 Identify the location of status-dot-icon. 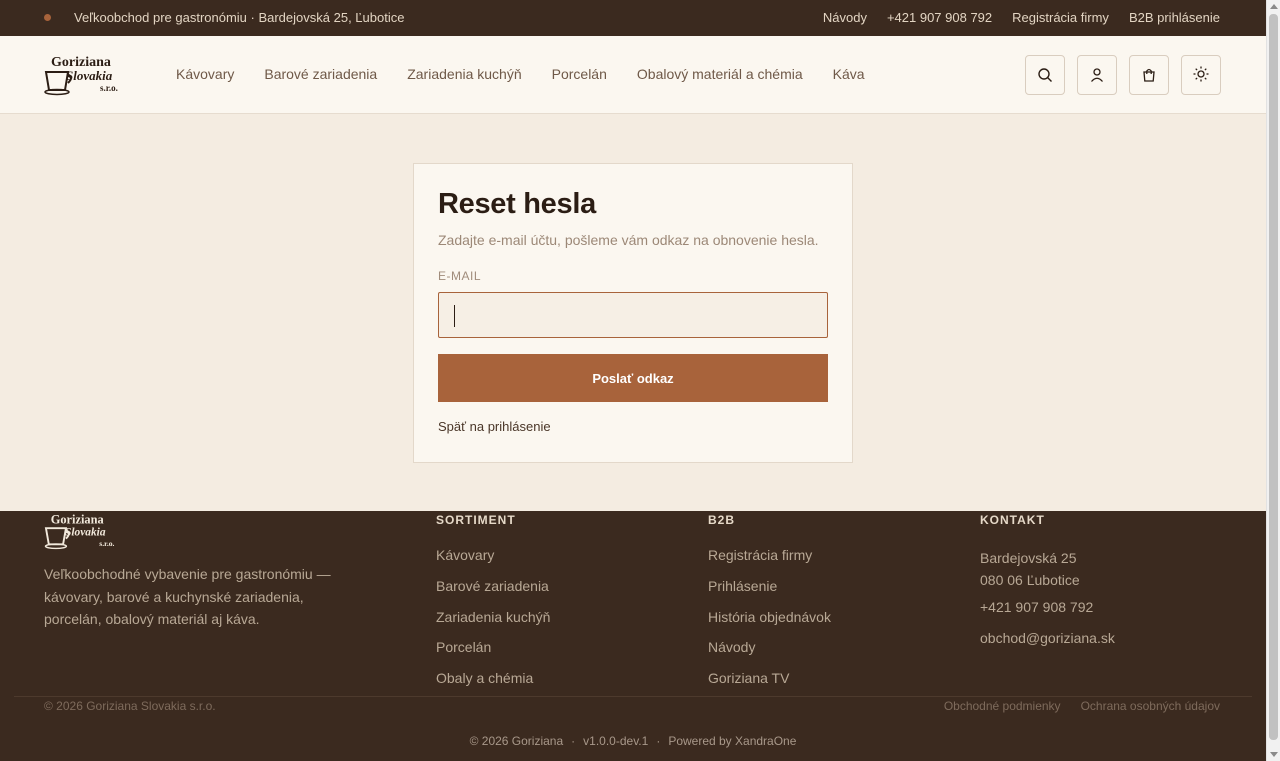
(47, 17).